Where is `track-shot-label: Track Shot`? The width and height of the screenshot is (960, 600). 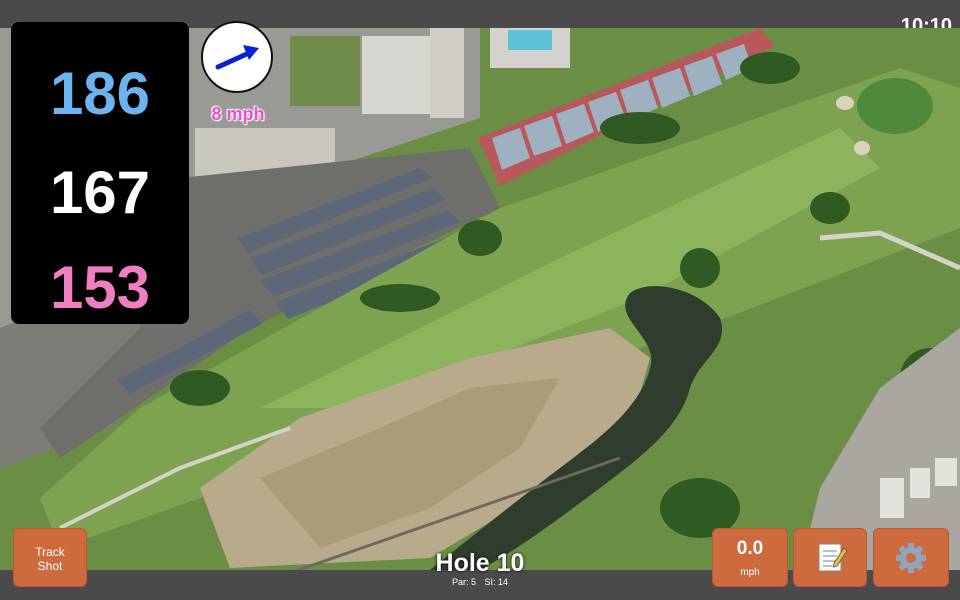 track-shot-label: Track Shot is located at coordinates (50, 559).